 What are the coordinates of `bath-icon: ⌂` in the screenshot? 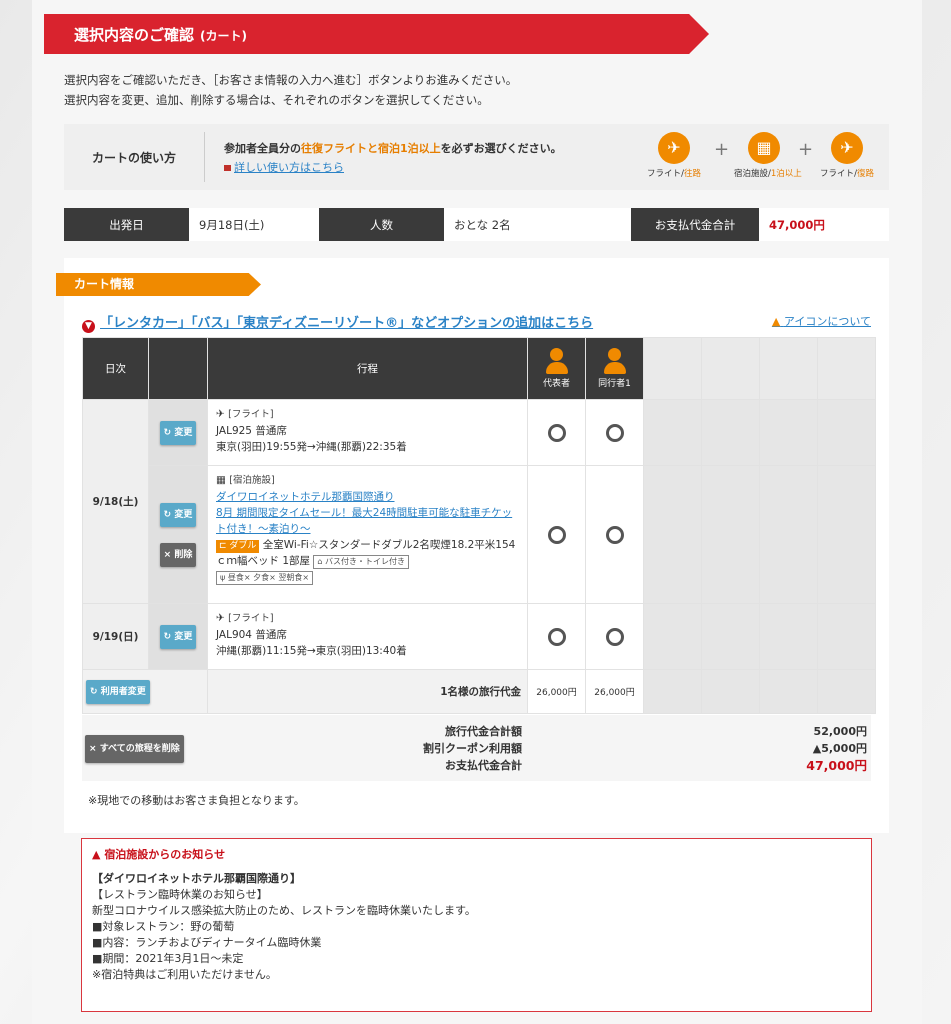 It's located at (320, 561).